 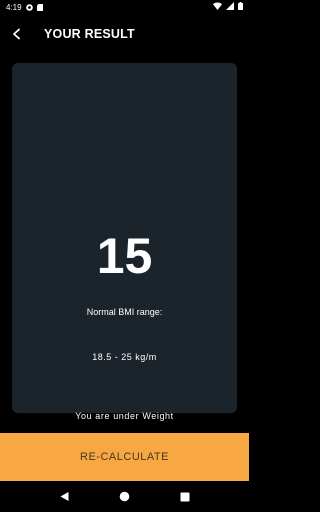 What do you see at coordinates (240, 7) in the screenshot?
I see `battery-icon` at bounding box center [240, 7].